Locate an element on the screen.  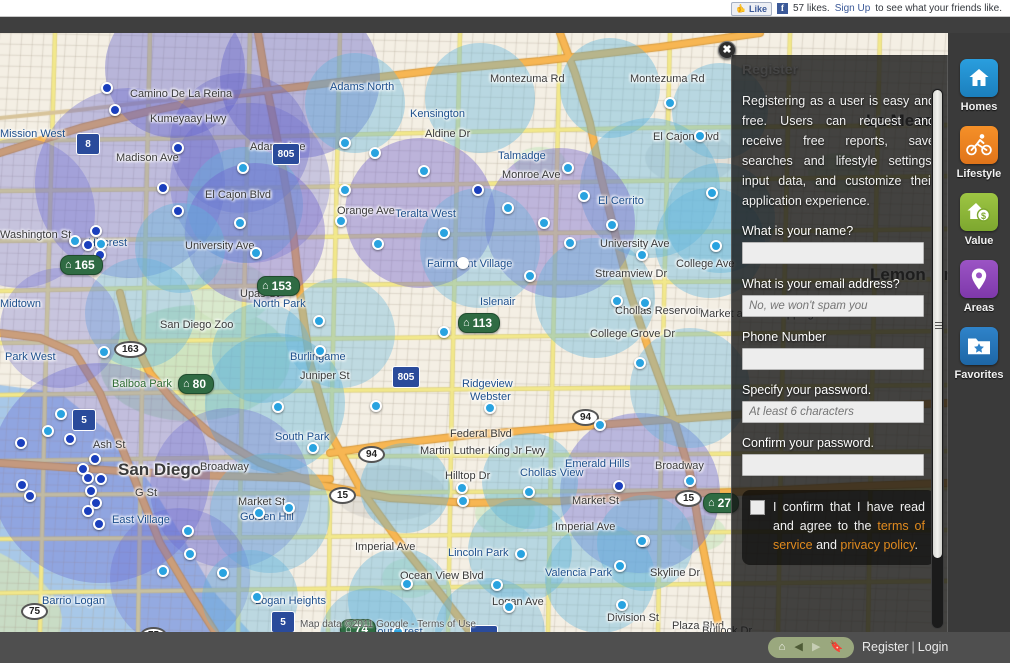
register-link: Register is located at coordinates (885, 647).